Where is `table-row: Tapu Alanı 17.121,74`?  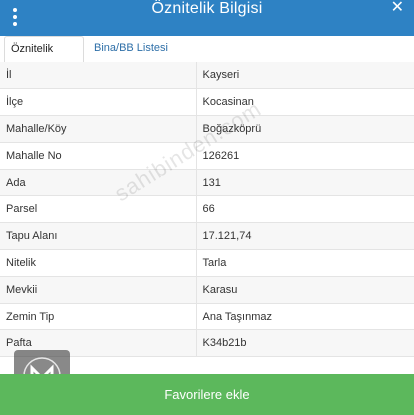
table-row: Tapu Alanı 17.121,74 is located at coordinates (207, 236).